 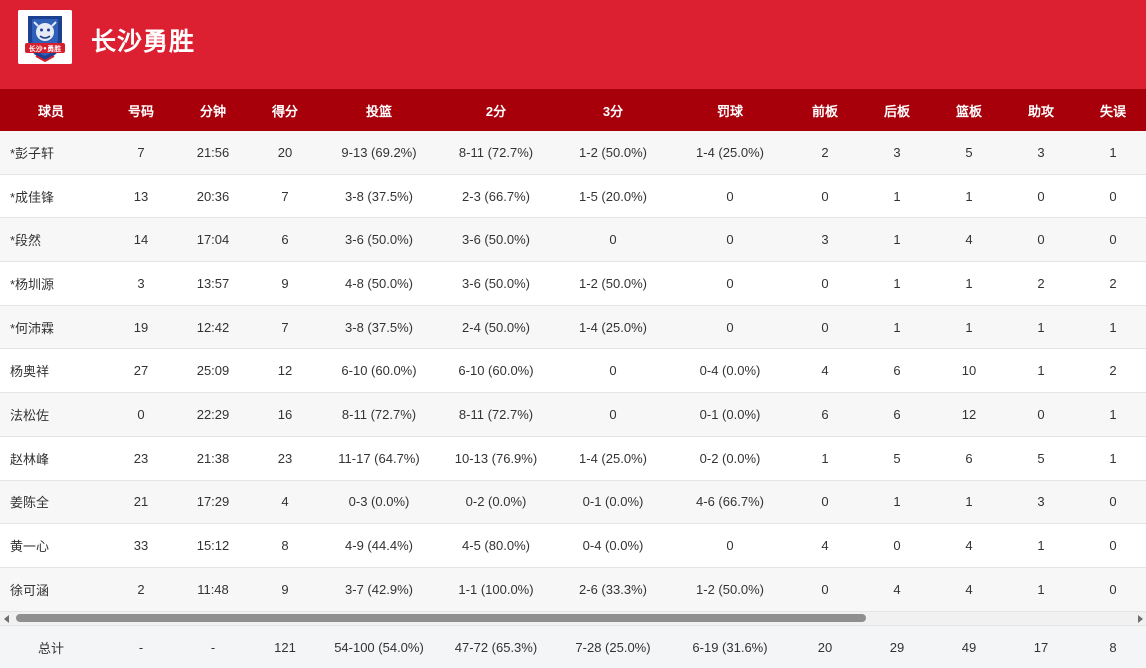 I want to click on stat-cell-turnovers: 2, so click(x=1113, y=283).